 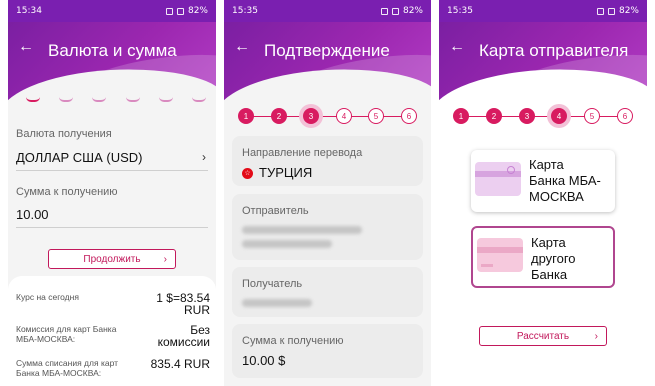 What do you see at coordinates (286, 172) in the screenshot?
I see `direction-value: ТУРЦИЯ` at bounding box center [286, 172].